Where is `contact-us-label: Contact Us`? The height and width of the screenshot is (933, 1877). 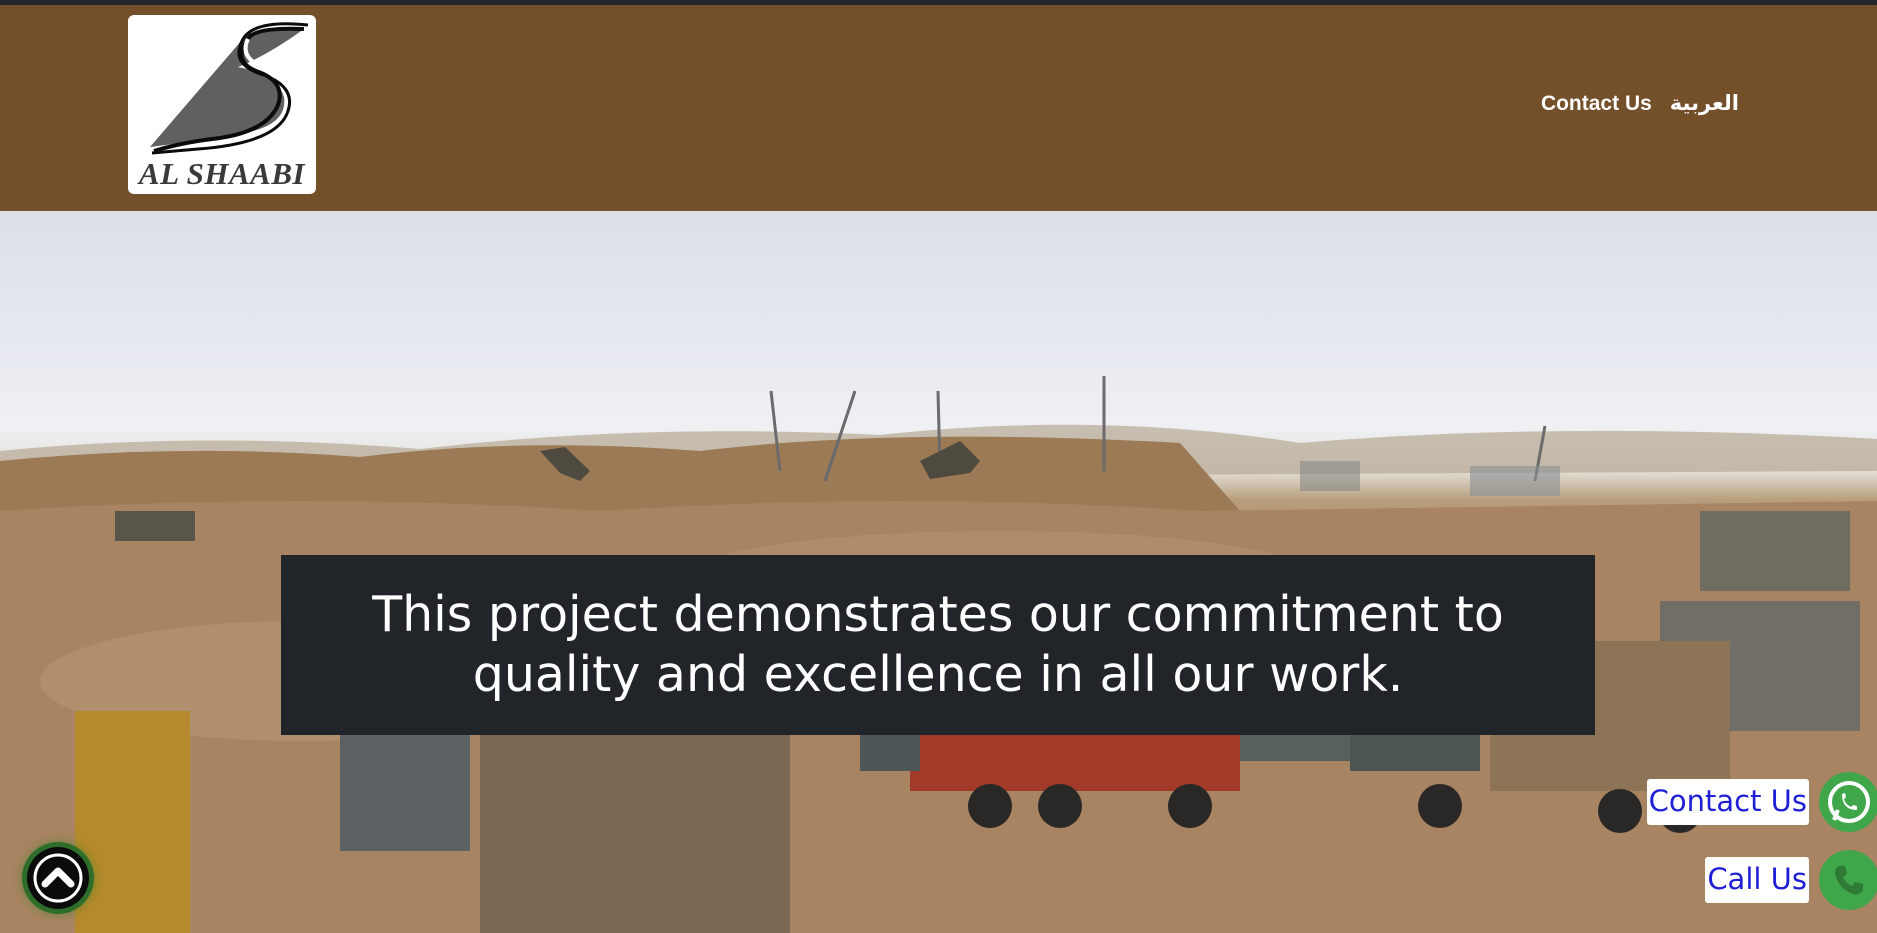 contact-us-label: Contact Us is located at coordinates (1727, 802).